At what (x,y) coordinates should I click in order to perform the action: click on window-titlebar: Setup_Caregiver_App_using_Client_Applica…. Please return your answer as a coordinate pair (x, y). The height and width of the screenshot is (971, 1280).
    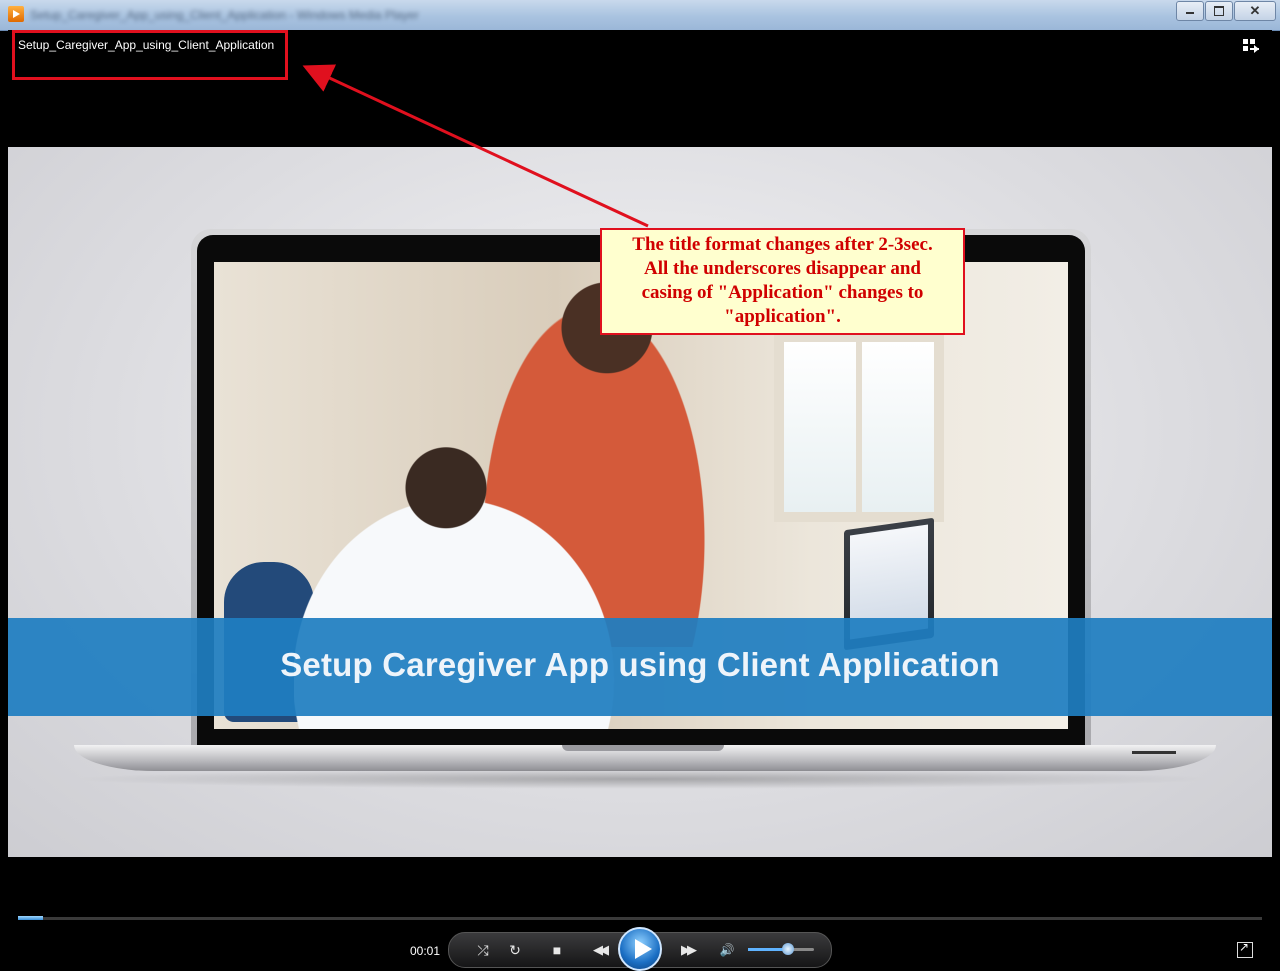
    Looking at the image, I should click on (640, 15).